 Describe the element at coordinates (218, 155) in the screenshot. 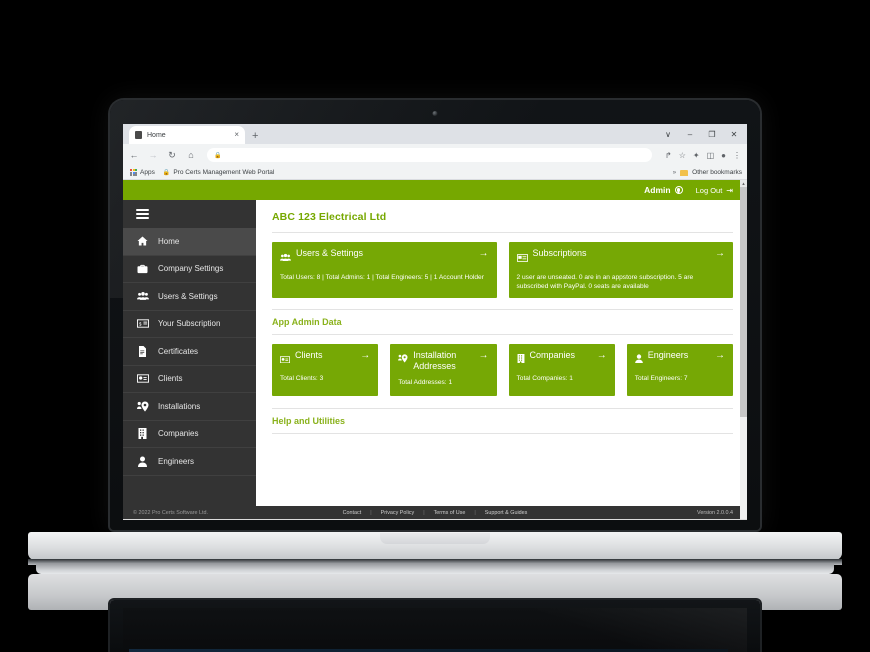

I see `lock-icon: 🔒` at that location.